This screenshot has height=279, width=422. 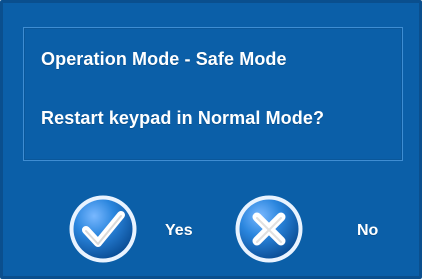 I want to click on restart-question-text: Restart keypad in Normal Mode?, so click(x=183, y=118).